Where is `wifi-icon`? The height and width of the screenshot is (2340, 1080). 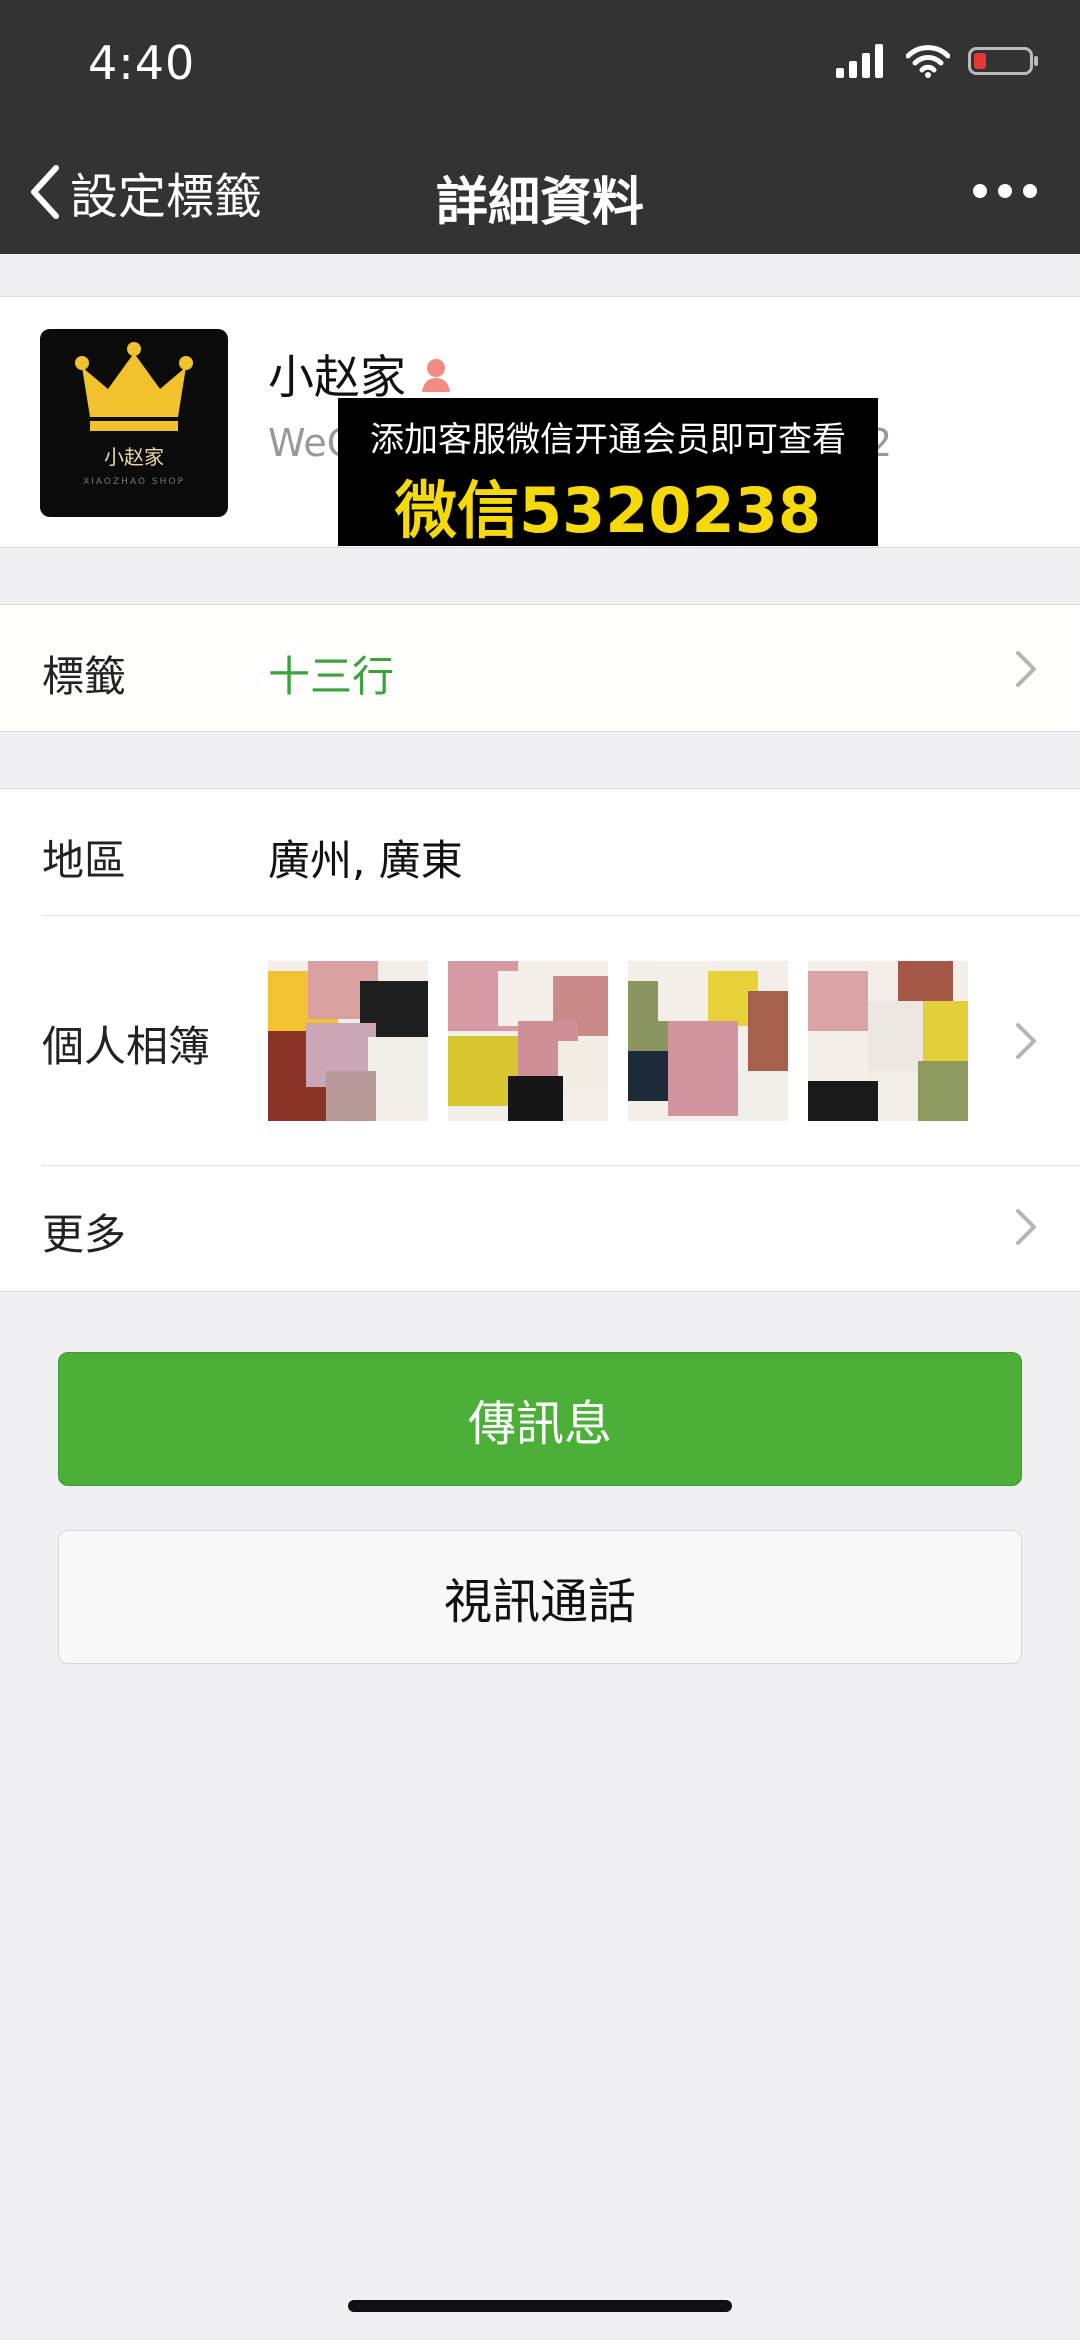
wifi-icon is located at coordinates (928, 61).